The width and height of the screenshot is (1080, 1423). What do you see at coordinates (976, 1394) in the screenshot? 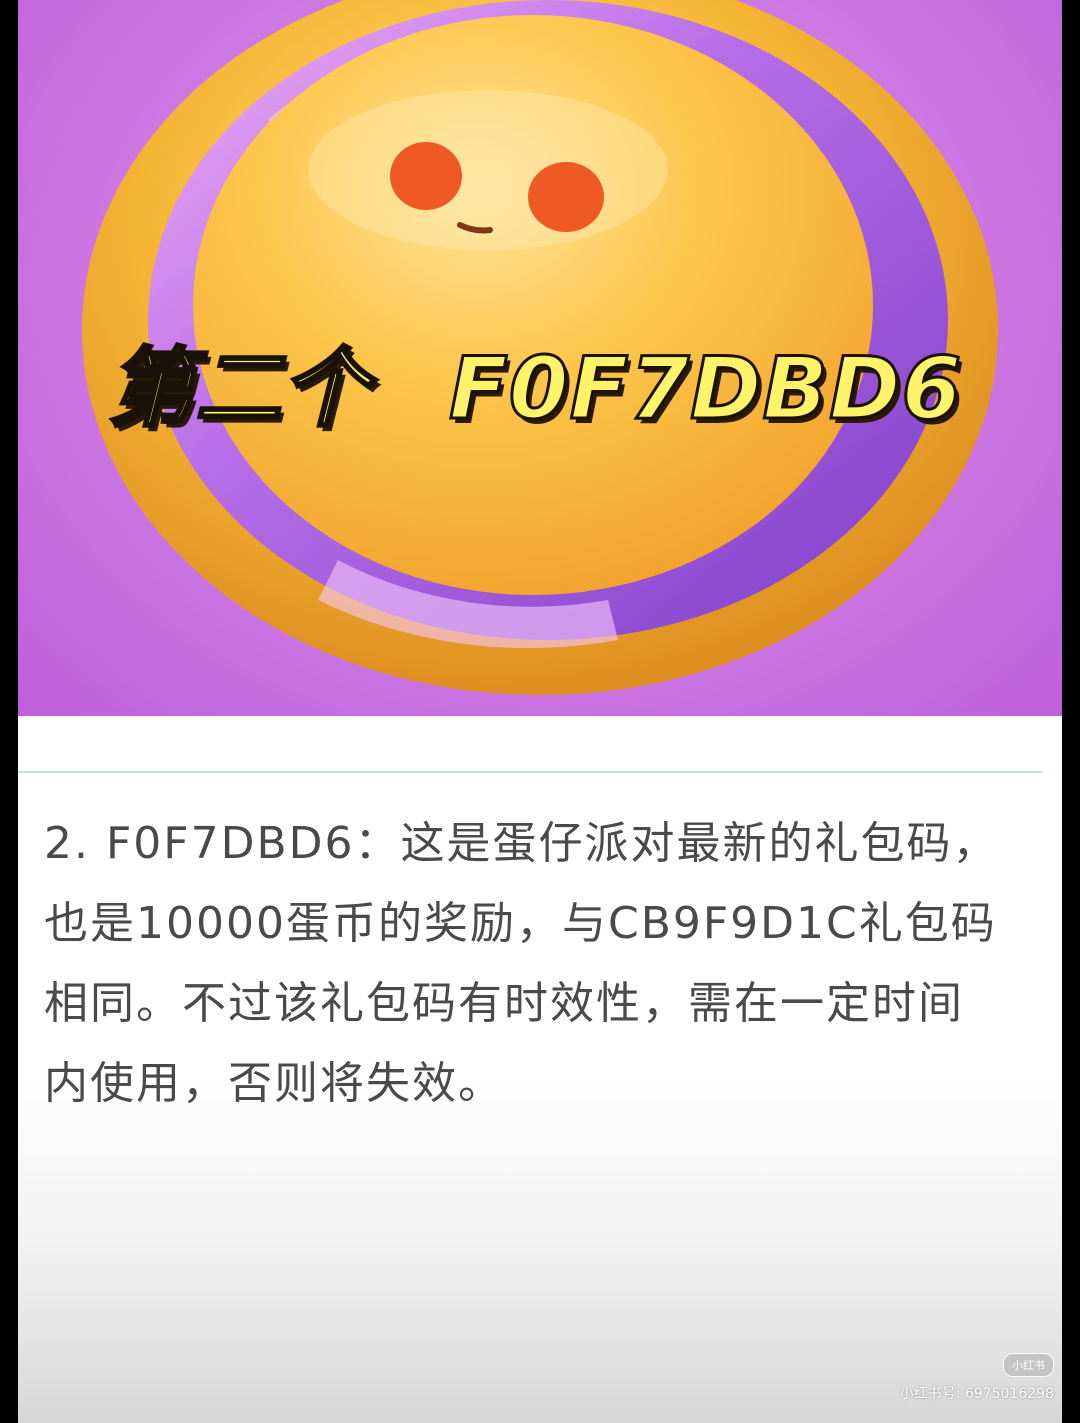
I see `watermark-id: 小红书号: 6975016298` at bounding box center [976, 1394].